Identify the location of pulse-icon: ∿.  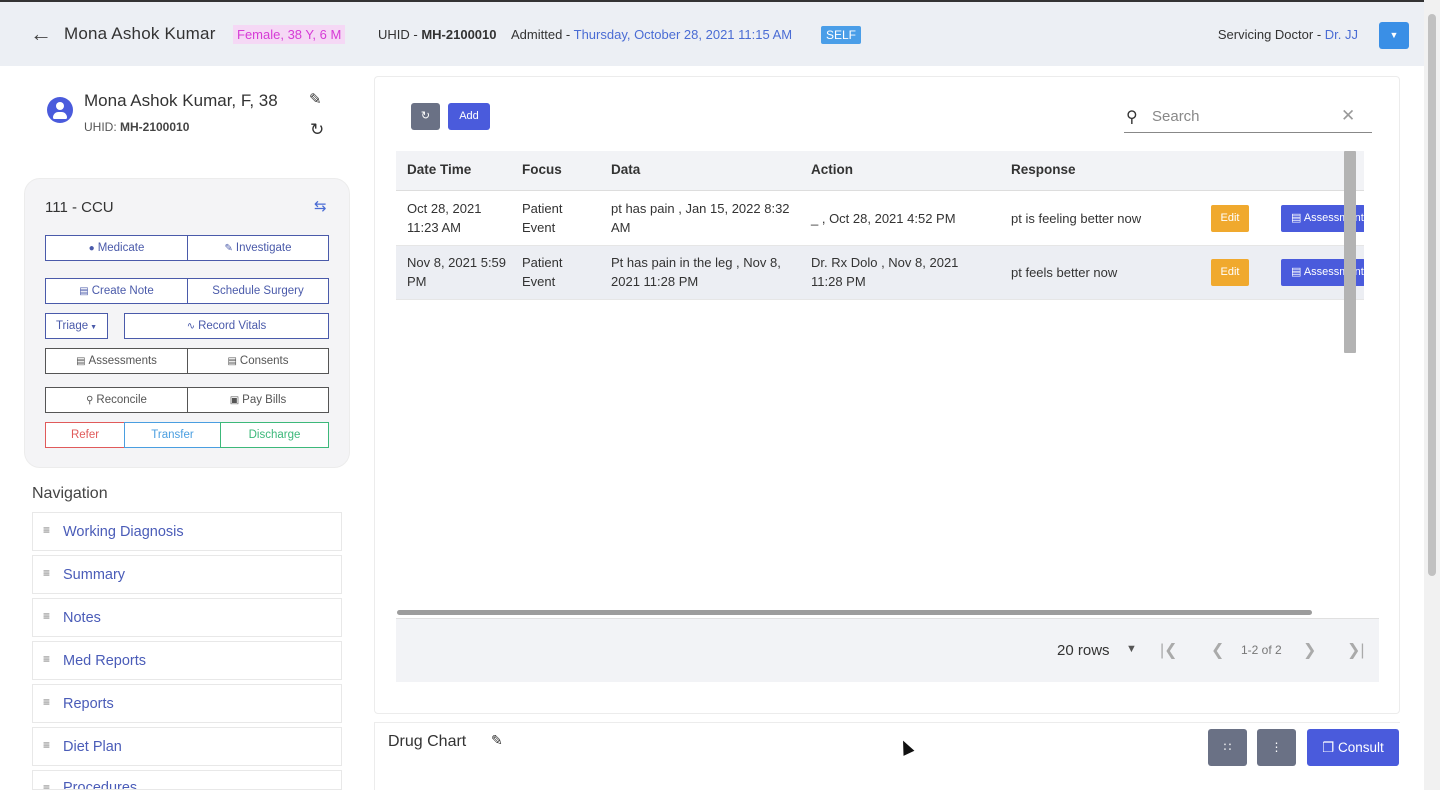
(191, 326).